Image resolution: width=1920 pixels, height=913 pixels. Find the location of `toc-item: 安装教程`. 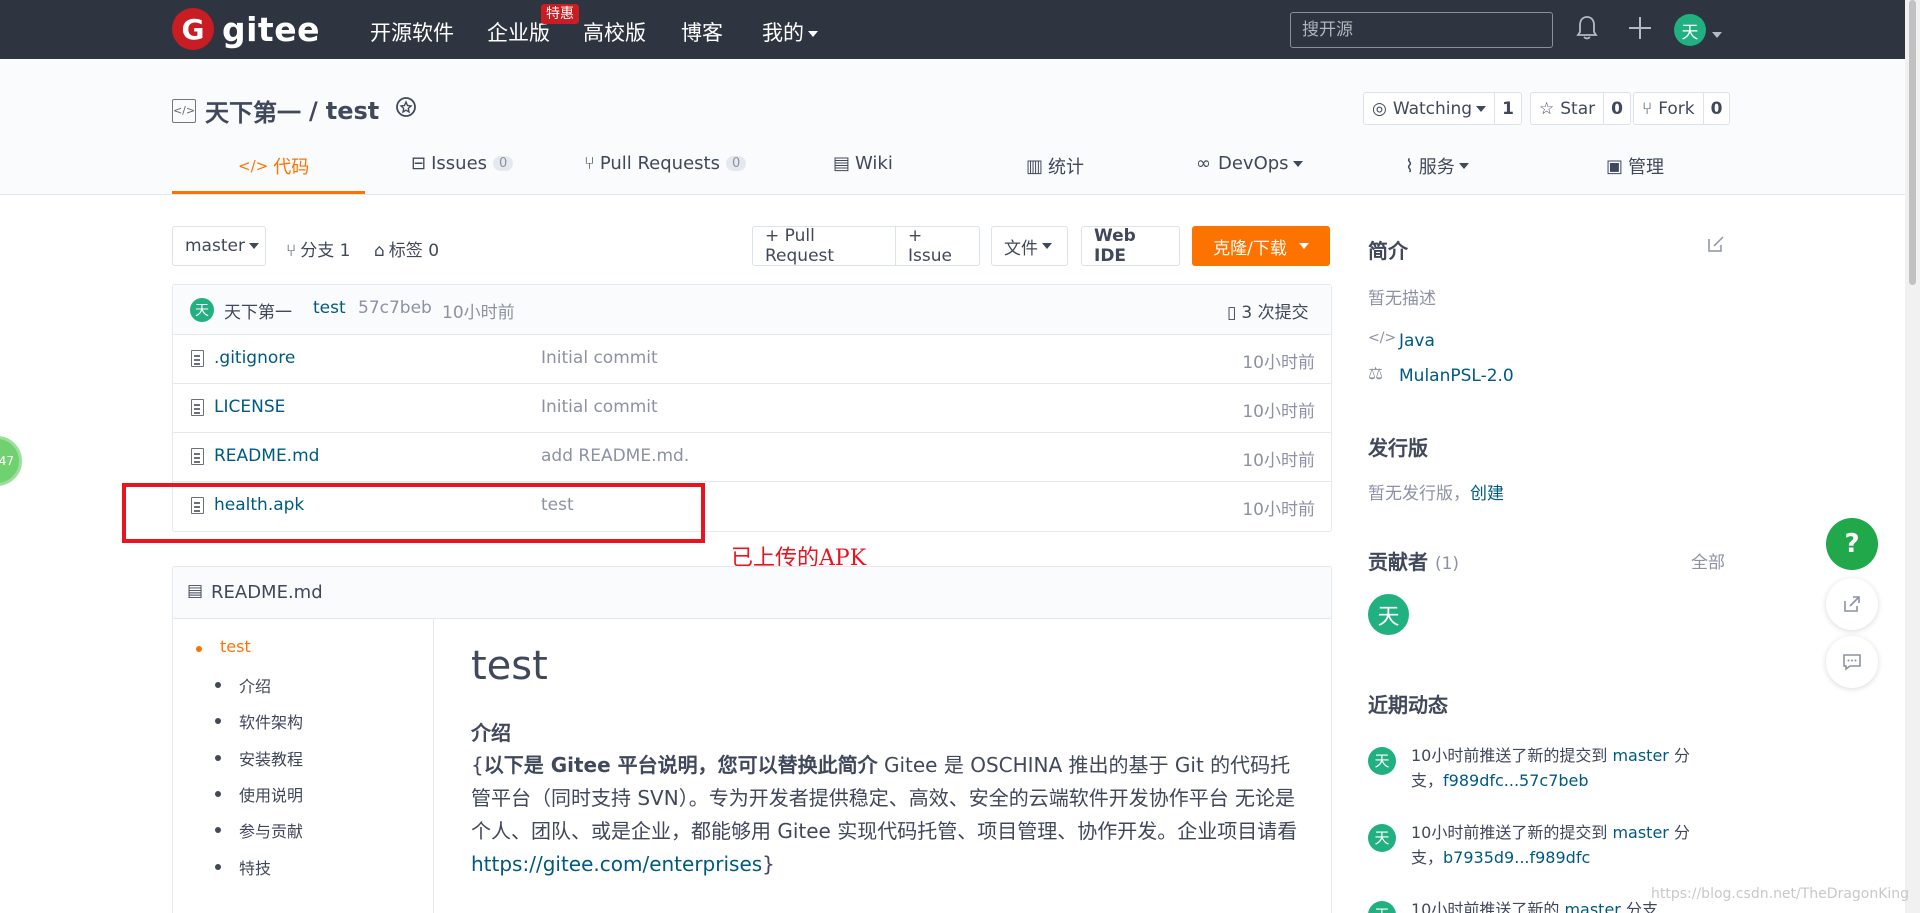

toc-item: 安装教程 is located at coordinates (271, 758).